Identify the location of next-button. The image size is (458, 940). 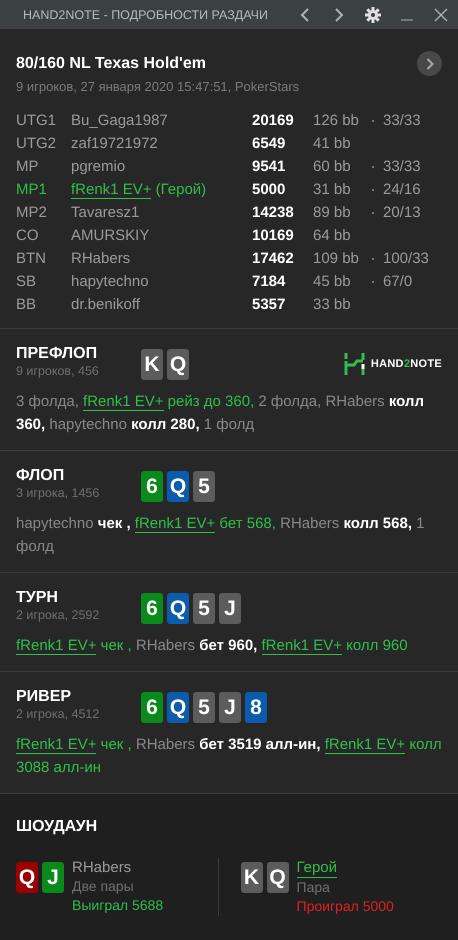
(429, 63).